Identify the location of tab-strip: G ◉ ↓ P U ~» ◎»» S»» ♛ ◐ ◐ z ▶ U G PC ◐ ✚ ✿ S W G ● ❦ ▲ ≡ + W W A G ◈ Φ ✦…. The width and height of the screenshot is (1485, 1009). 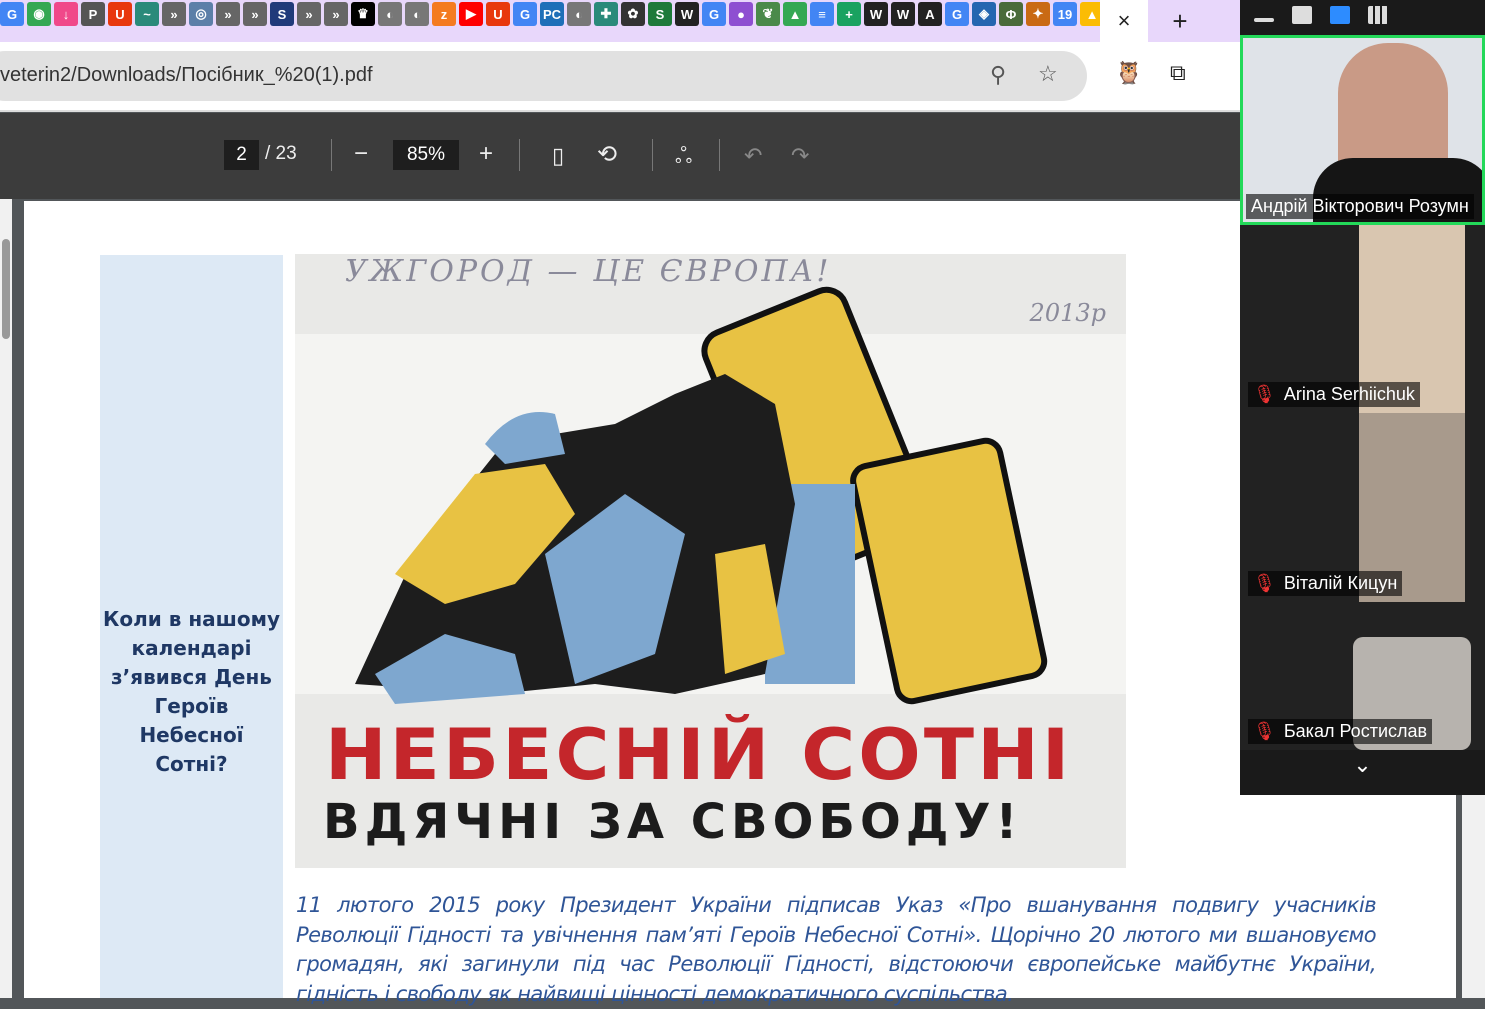
(620, 21).